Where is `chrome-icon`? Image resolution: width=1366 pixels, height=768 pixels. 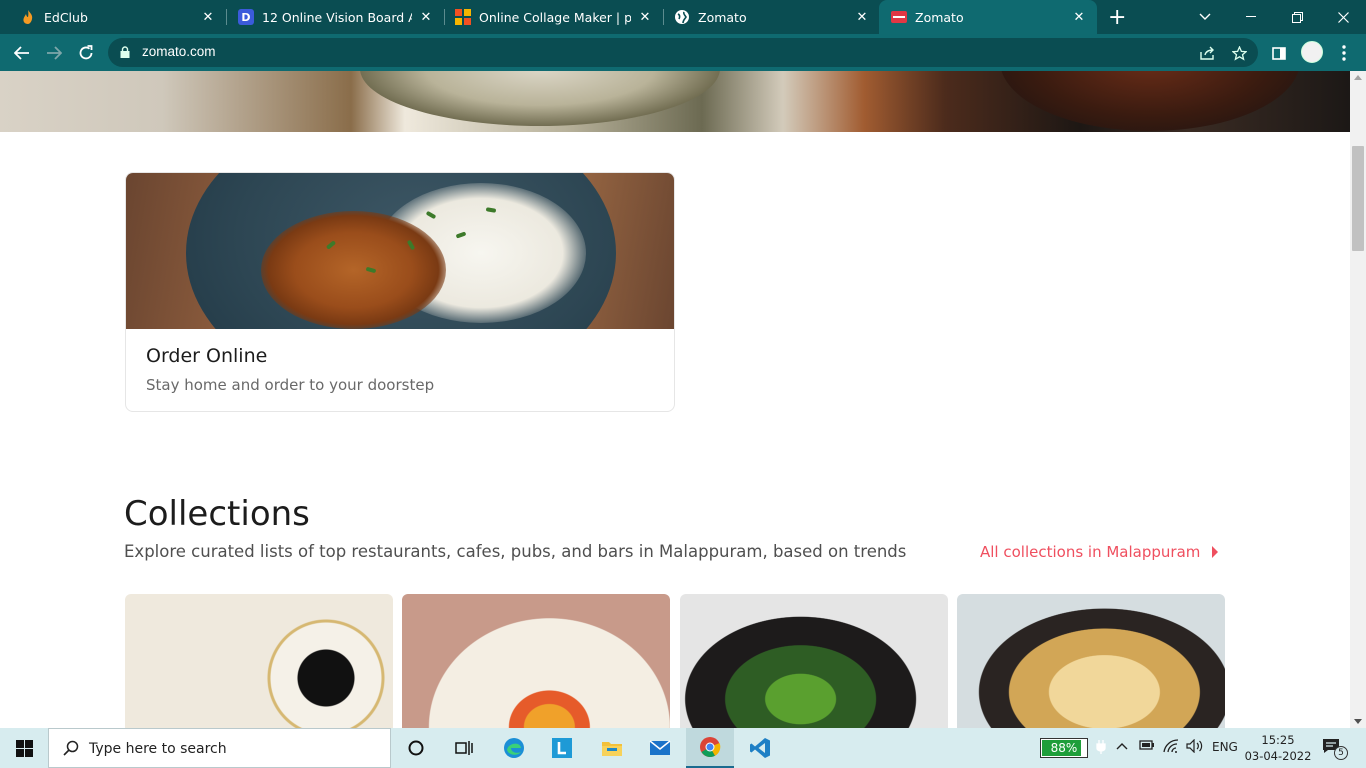
chrome-icon is located at coordinates (710, 747).